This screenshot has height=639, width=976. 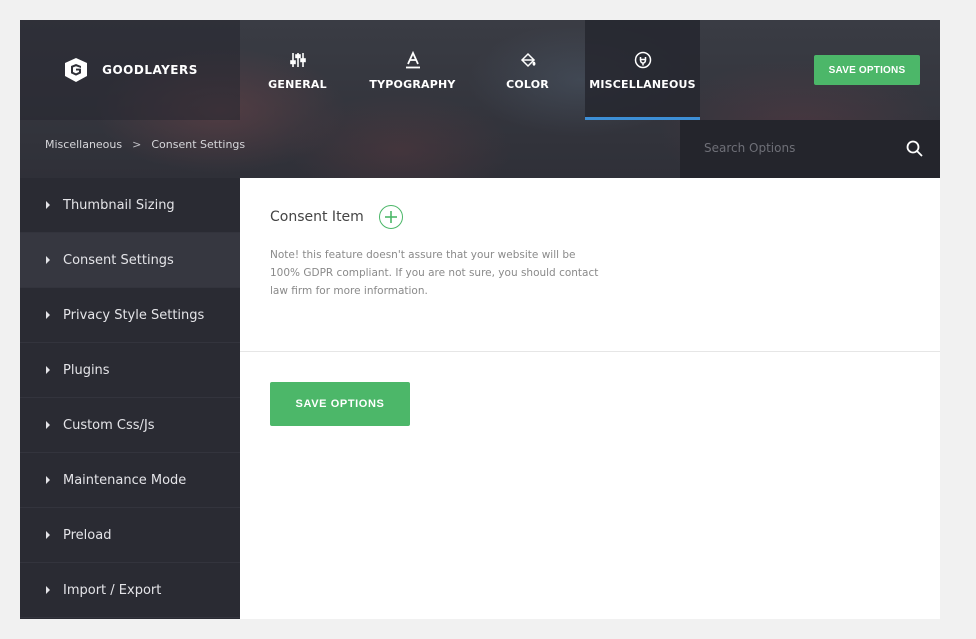 I want to click on sidebar-item-label: Consent Settings, so click(x=118, y=260).